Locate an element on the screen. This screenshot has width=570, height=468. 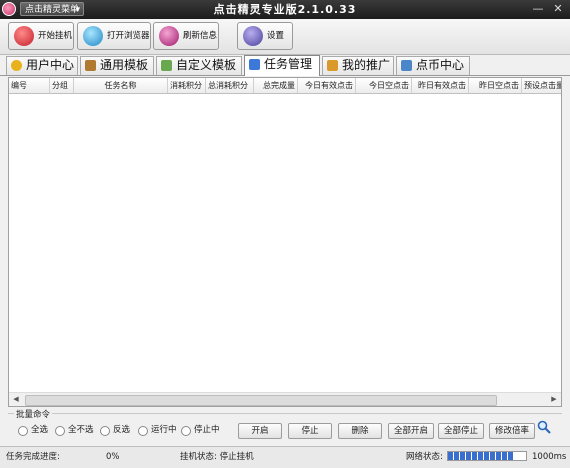
column-header: 分组 is located at coordinates (62, 85).